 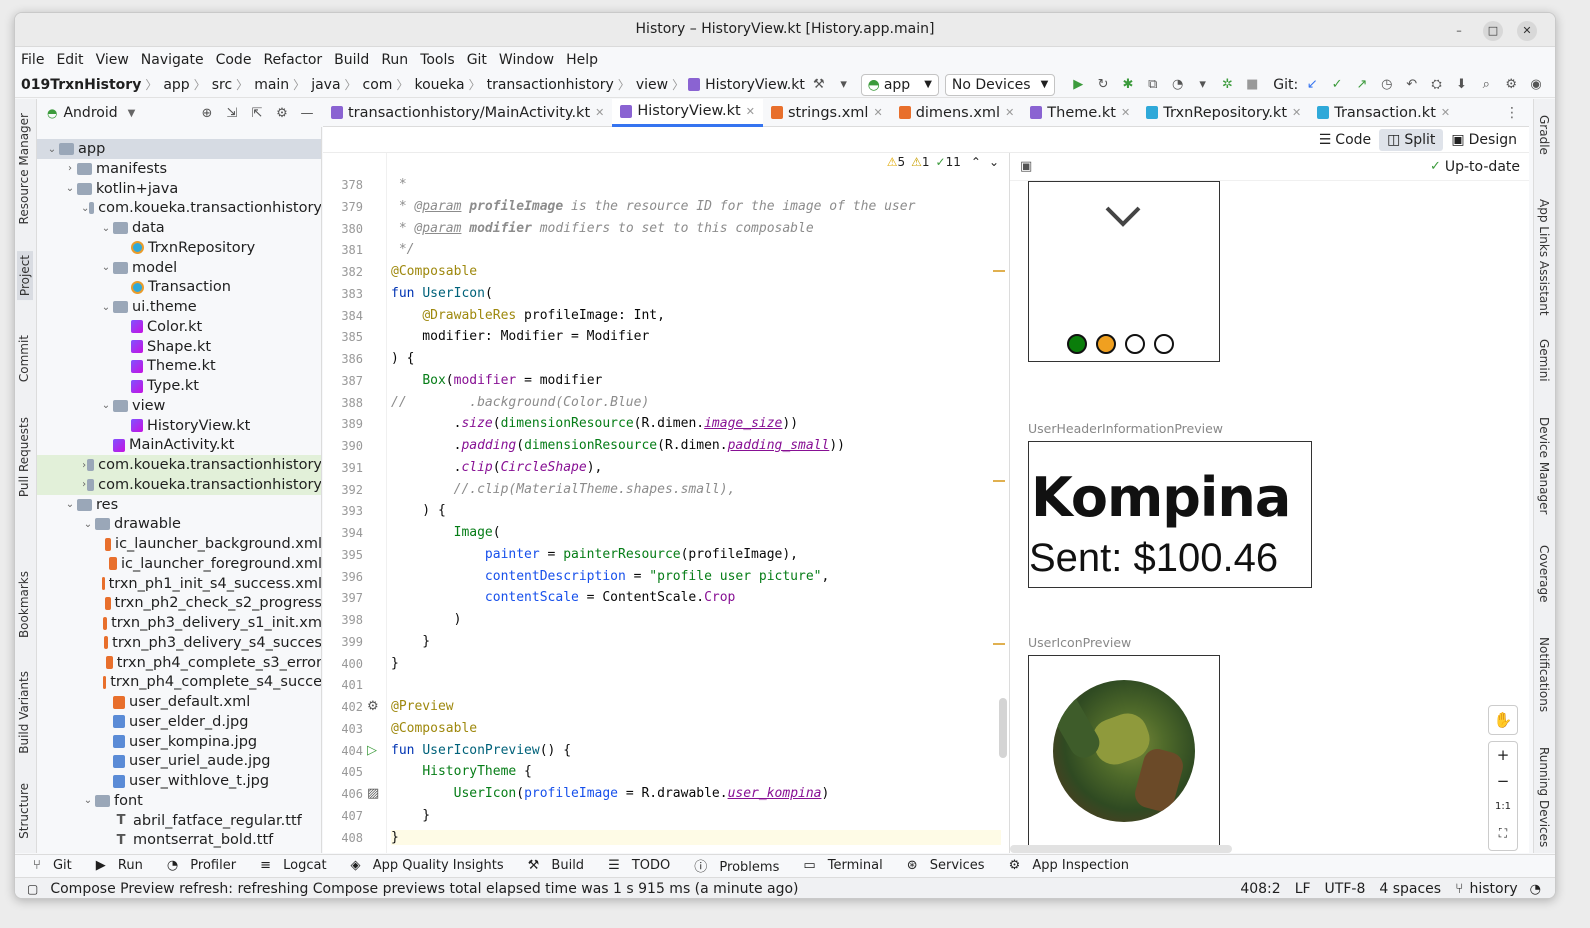 What do you see at coordinates (351, 60) in the screenshot?
I see `menu-build: Build` at bounding box center [351, 60].